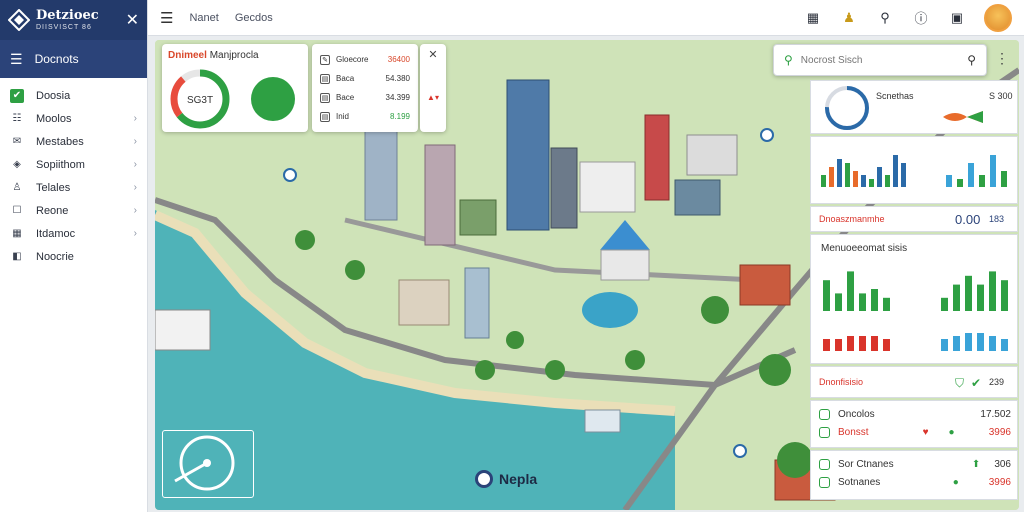  I want to click on sidebar-item-5: ☐ Reone ›, so click(73, 210).